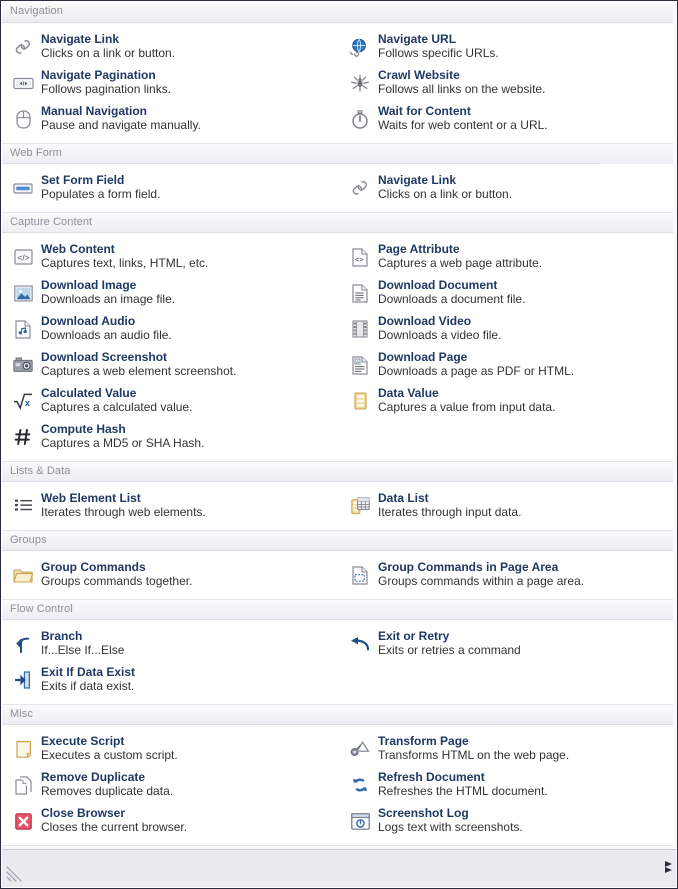 The height and width of the screenshot is (889, 678). I want to click on command-title: Wait for Content, so click(424, 111).